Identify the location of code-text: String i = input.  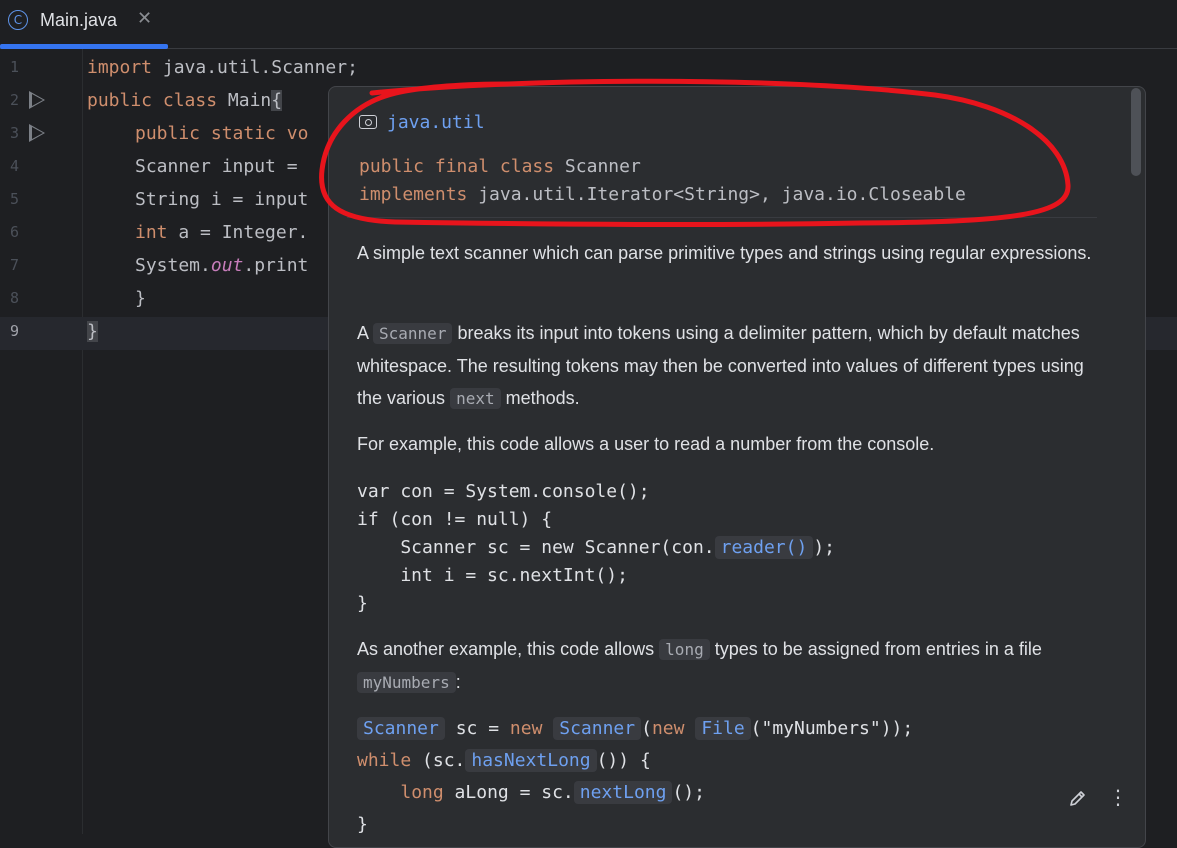
(222, 199).